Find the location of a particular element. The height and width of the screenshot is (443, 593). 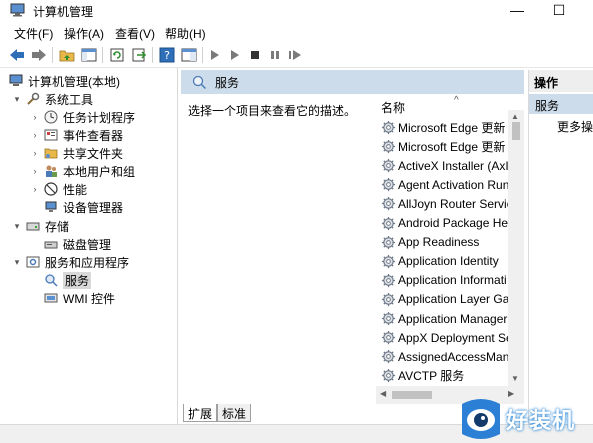

service-row: AVCTP 服务 is located at coordinates (422, 375).